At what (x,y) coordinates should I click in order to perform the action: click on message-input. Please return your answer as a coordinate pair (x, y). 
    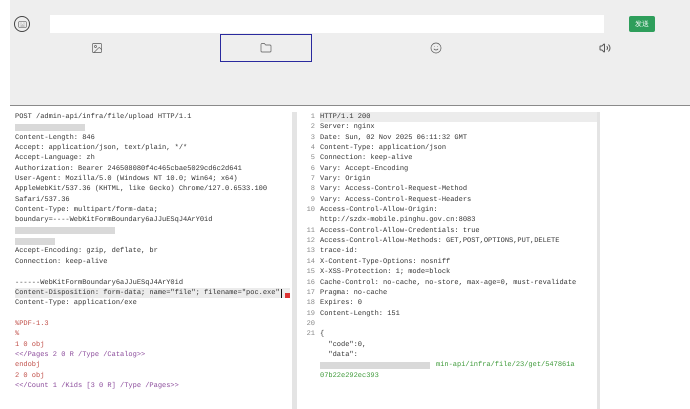
    Looking at the image, I should click on (327, 24).